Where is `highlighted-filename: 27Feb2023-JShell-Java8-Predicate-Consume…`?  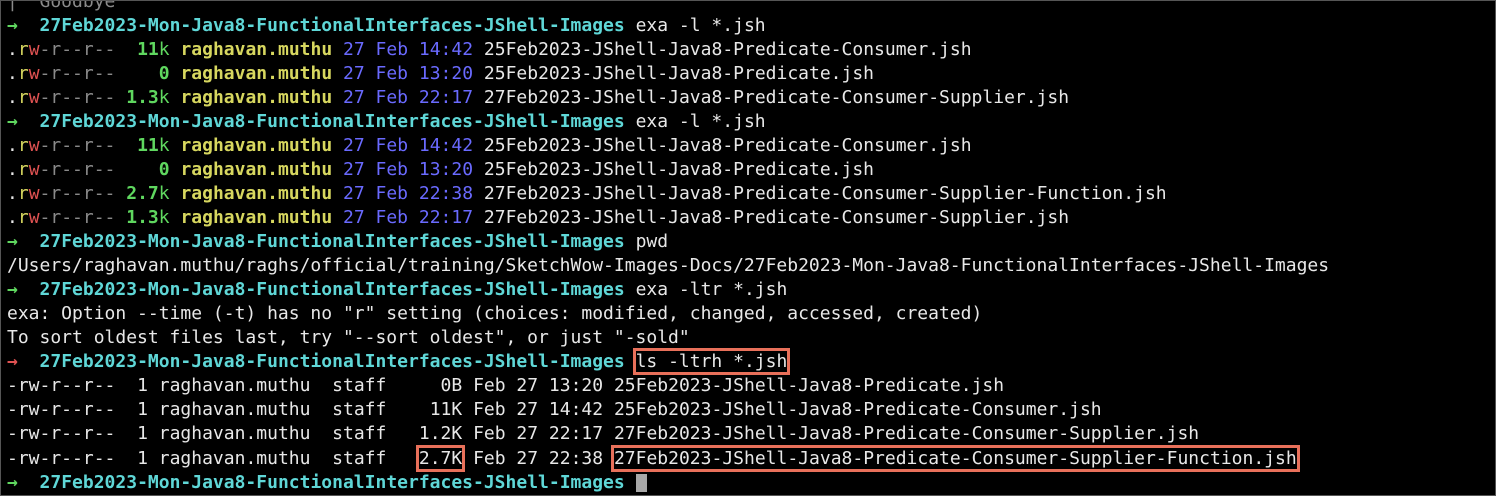
highlighted-filename: 27Feb2023-JShell-Java8-Predicate-Consume… is located at coordinates (955, 458).